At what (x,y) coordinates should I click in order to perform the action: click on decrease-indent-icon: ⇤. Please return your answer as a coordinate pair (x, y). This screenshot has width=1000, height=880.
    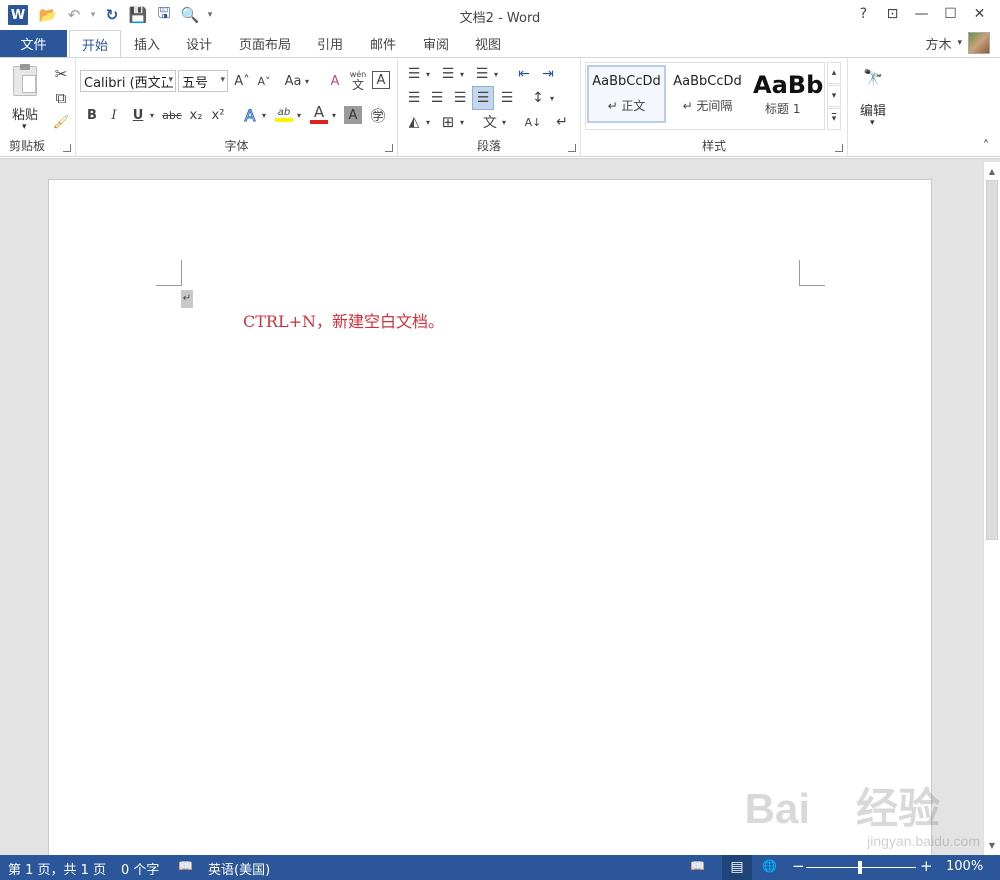
    Looking at the image, I should click on (524, 74).